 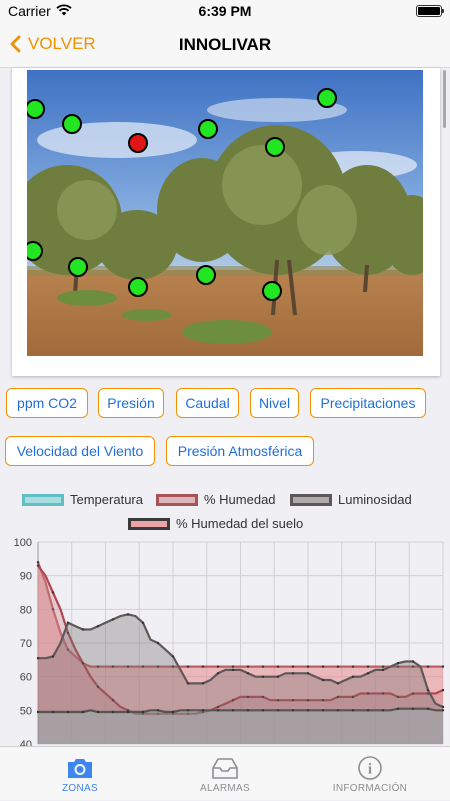 I want to click on legend-item-humedad-suelo: % Humedad del suelo, so click(x=215, y=523).